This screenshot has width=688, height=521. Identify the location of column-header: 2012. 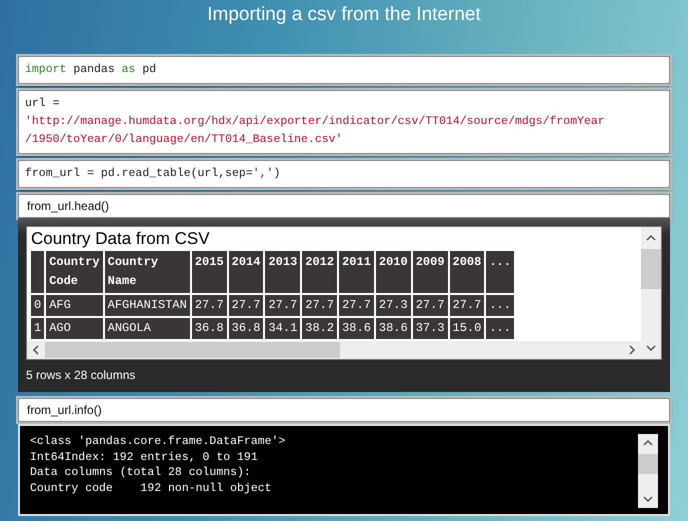
(320, 272).